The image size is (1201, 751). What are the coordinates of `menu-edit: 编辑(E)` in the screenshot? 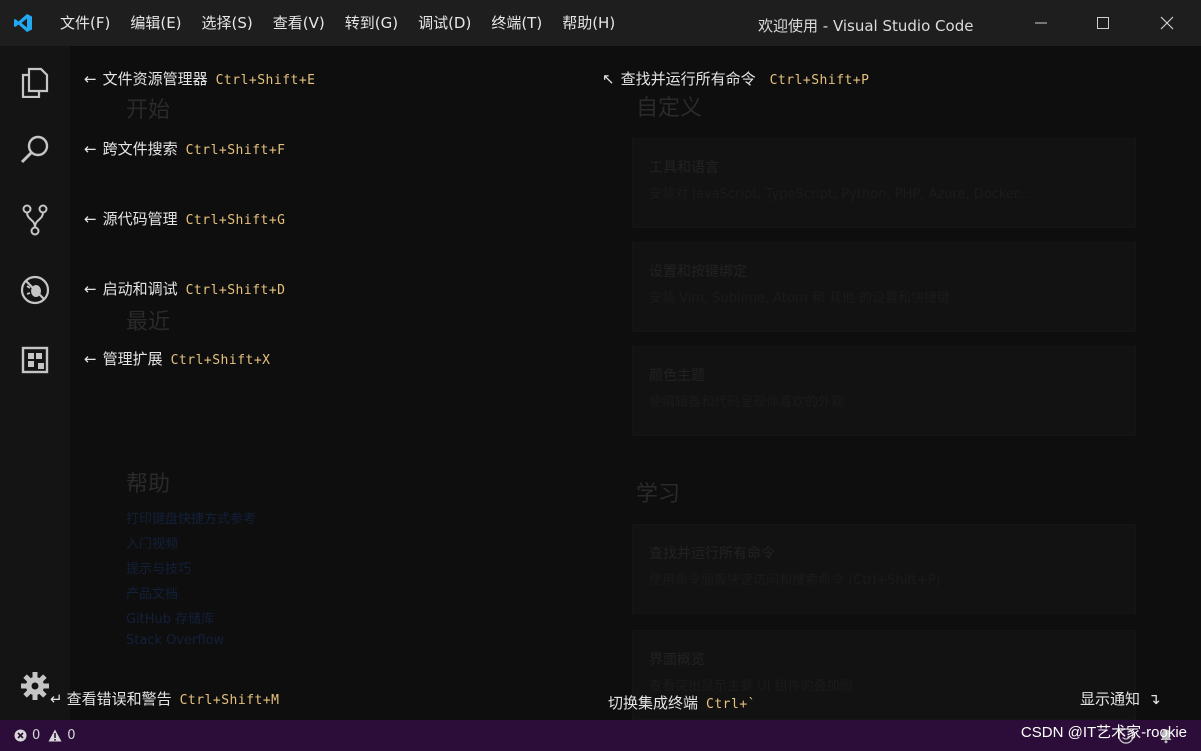 It's located at (155, 23).